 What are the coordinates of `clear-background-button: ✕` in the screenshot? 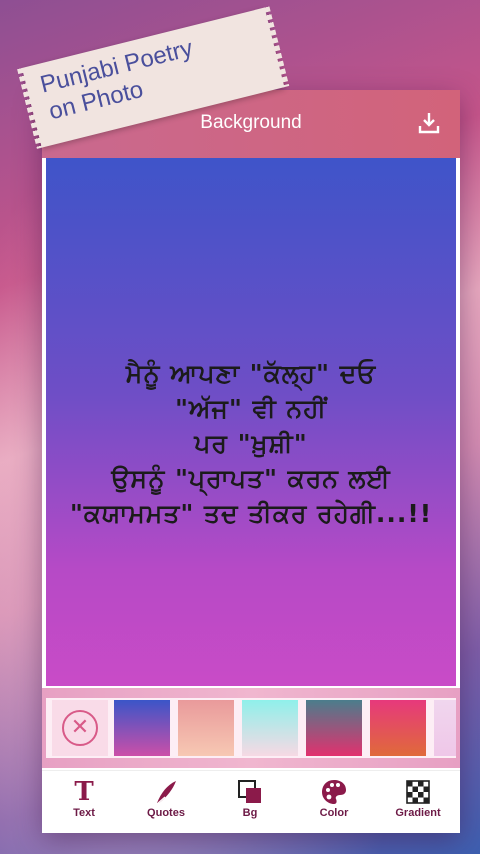 It's located at (80, 728).